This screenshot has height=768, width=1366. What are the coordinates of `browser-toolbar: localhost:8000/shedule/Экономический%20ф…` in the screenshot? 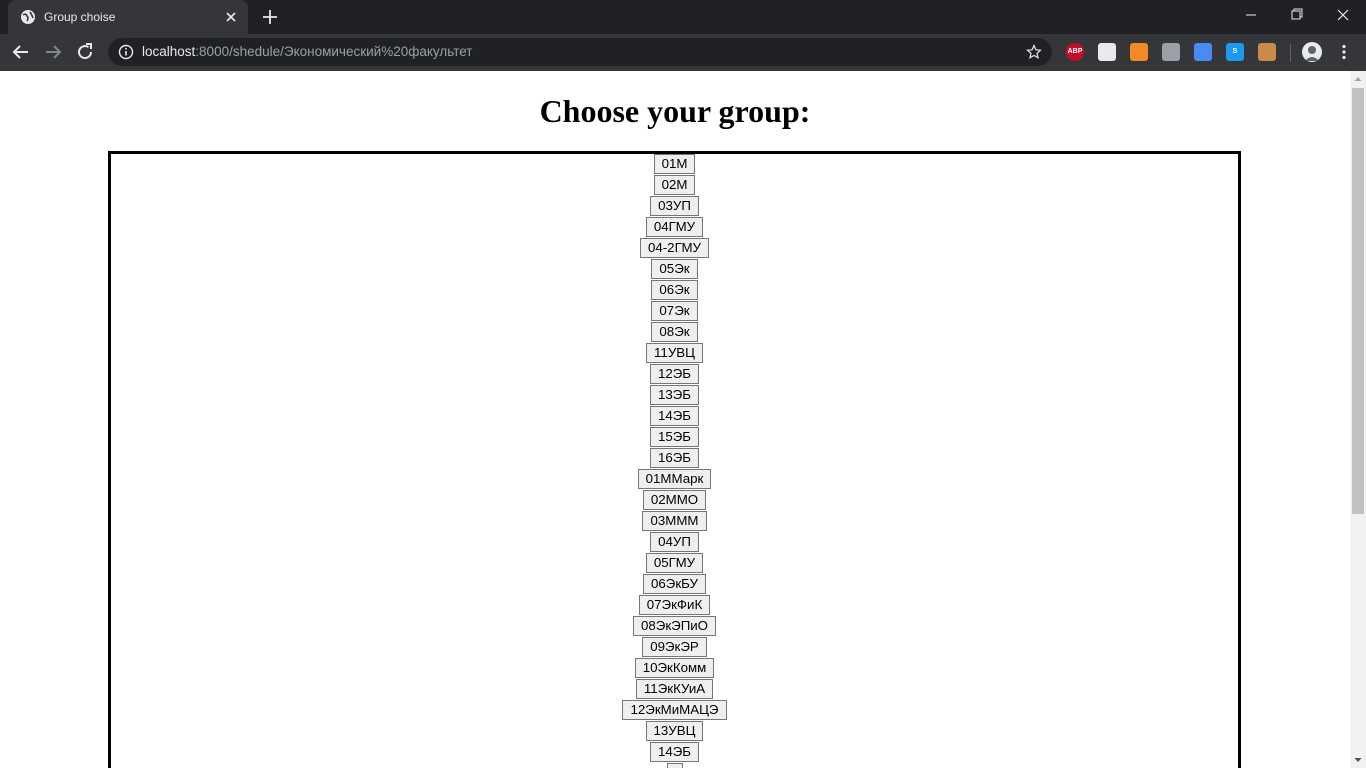 It's located at (683, 52).